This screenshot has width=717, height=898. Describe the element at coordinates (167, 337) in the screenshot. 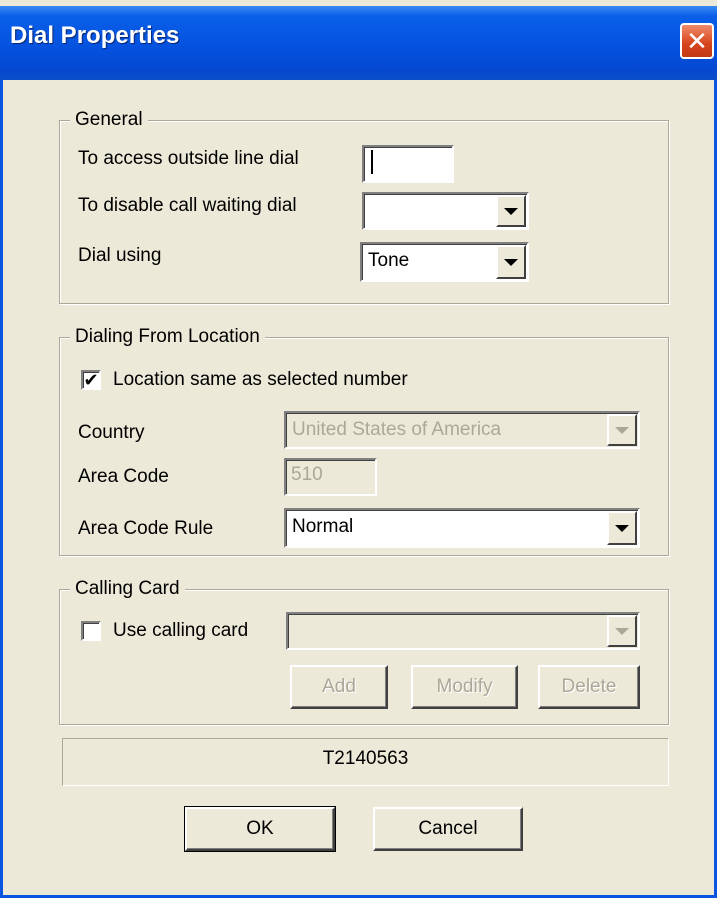

I see `location-group-title: Dialing From Location` at that location.